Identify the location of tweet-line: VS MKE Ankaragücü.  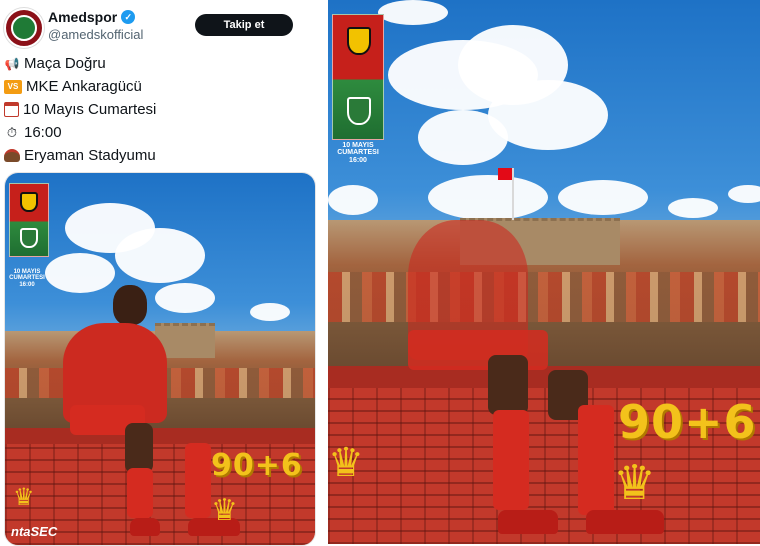
(80, 86).